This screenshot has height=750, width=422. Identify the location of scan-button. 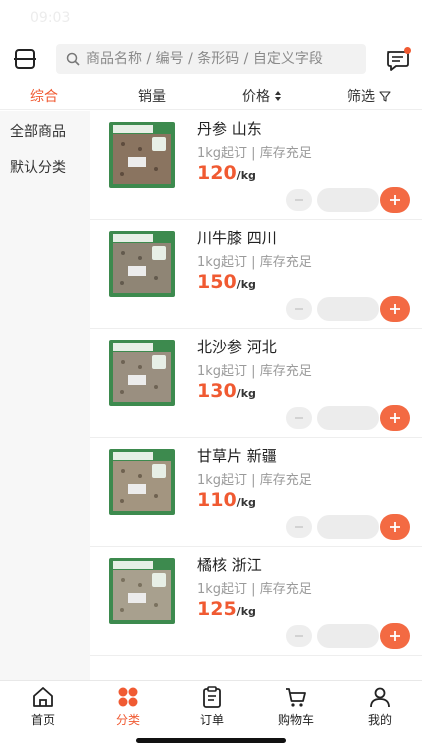
(25, 59).